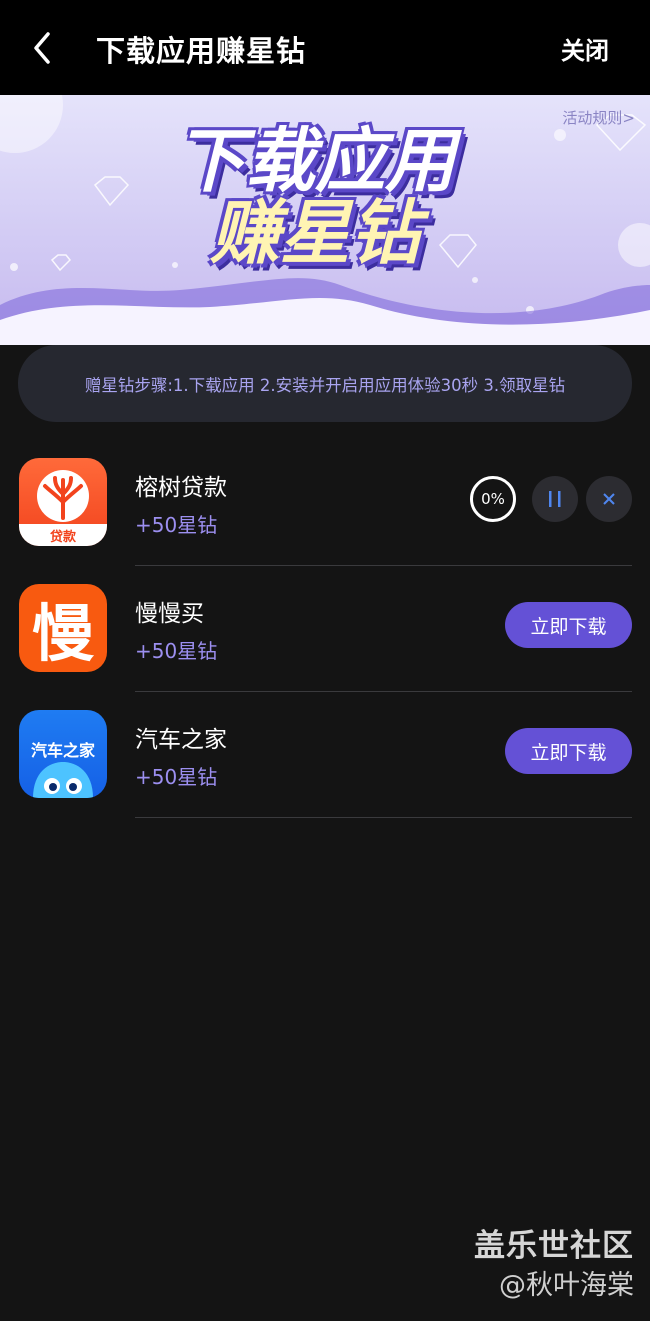  I want to click on watermark-community: 盖乐世社区, so click(554, 1246).